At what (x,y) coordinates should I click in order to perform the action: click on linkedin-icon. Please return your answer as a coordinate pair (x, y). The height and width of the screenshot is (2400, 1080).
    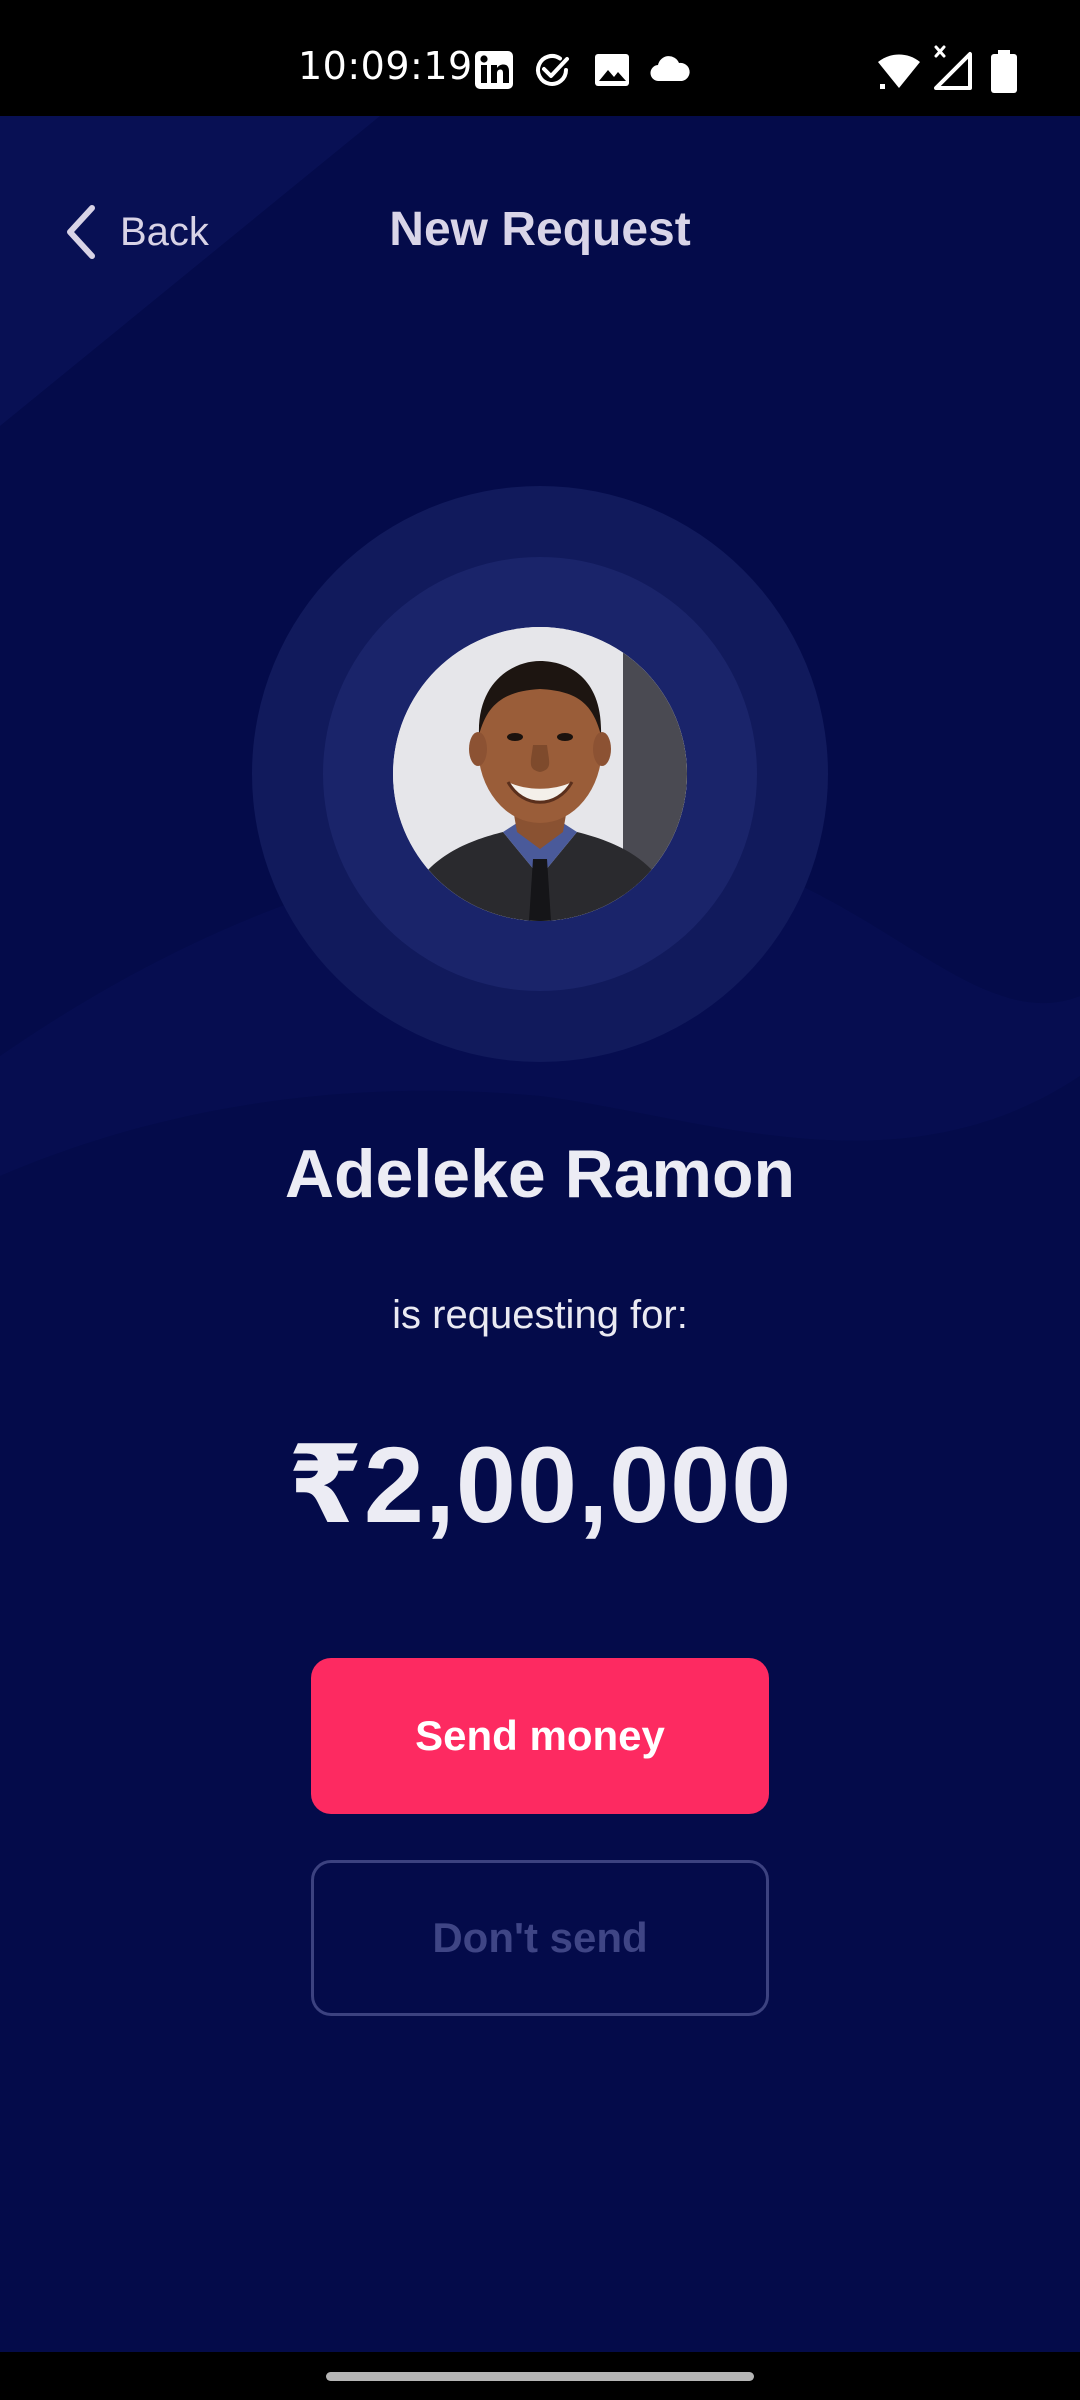
    Looking at the image, I should click on (494, 70).